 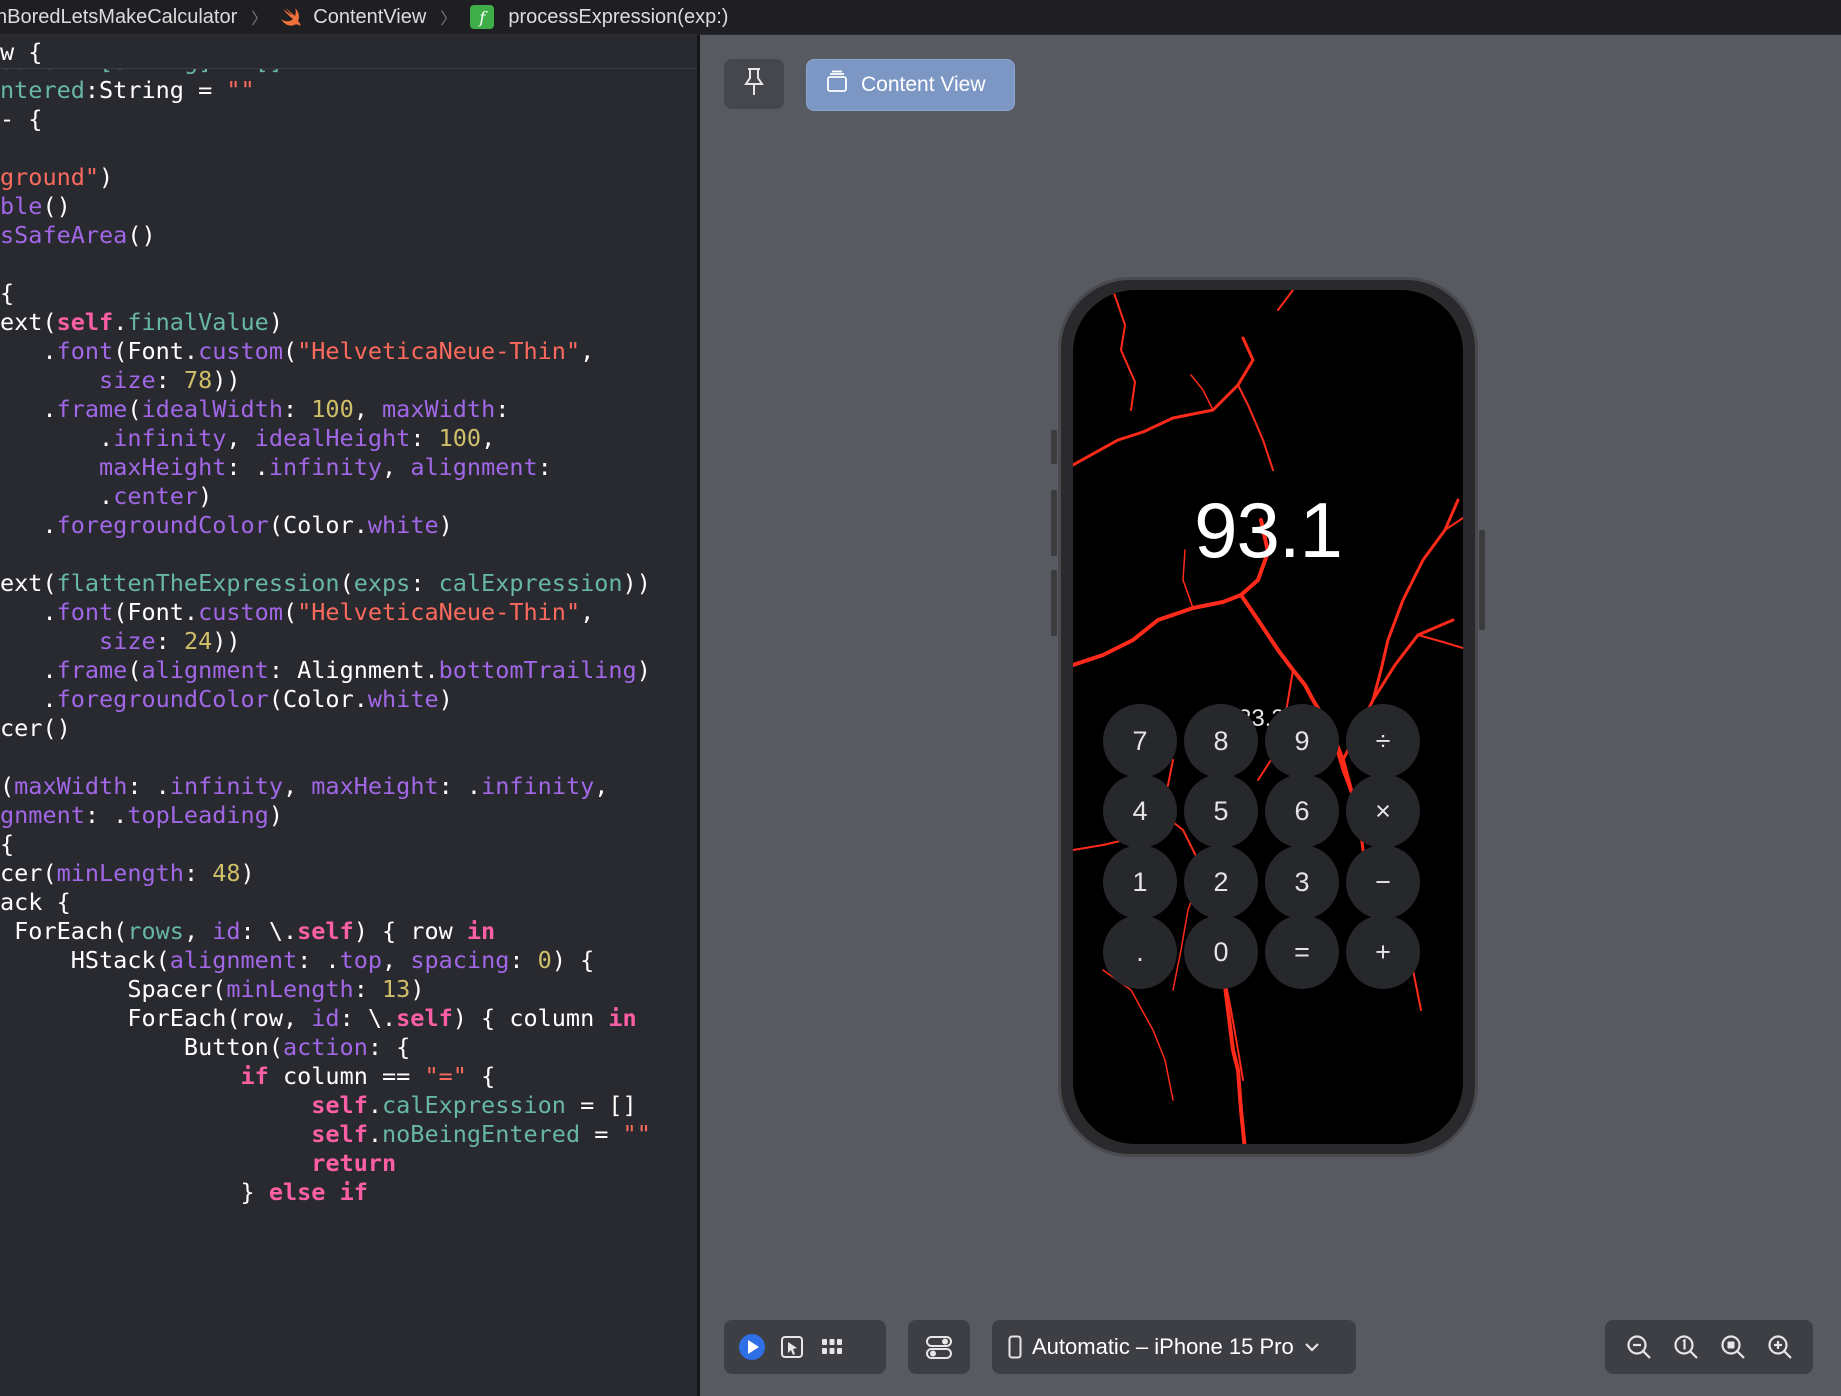 What do you see at coordinates (134, 1192) in the screenshot?
I see `code-token: }` at bounding box center [134, 1192].